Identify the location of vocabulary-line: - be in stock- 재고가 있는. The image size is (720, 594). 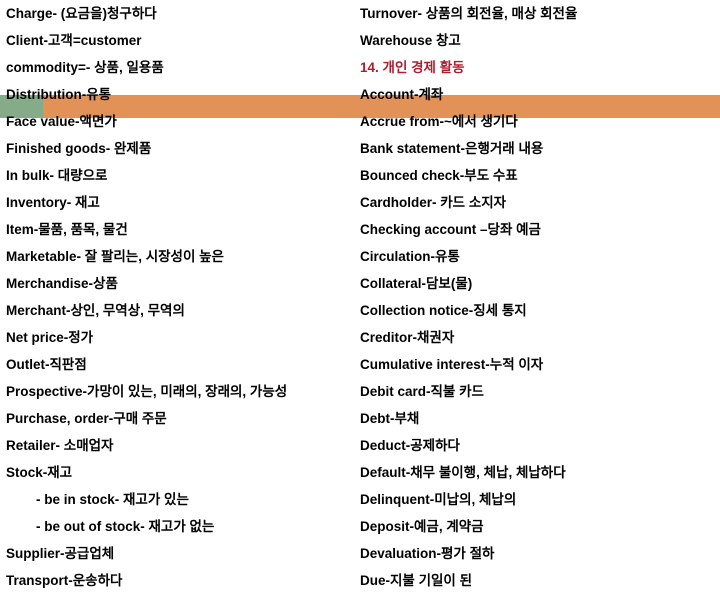
(112, 499).